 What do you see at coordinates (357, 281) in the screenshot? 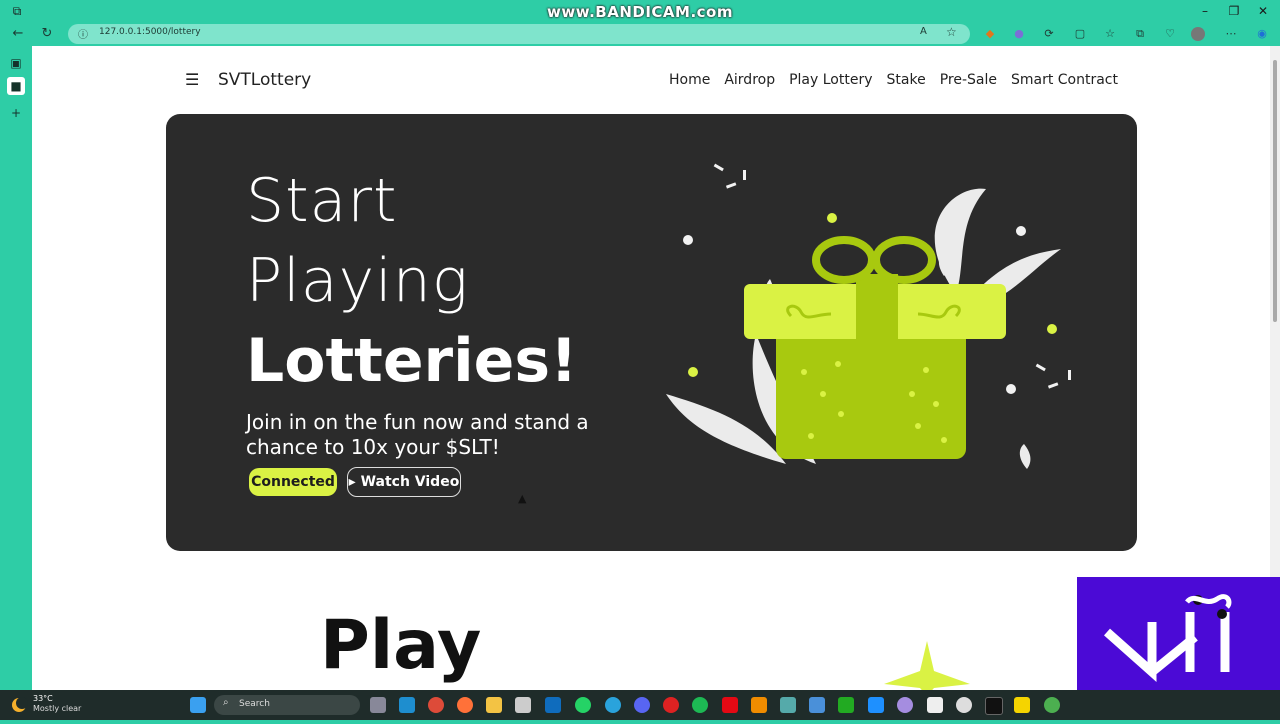
I see `hero-title-line2: Playing` at bounding box center [357, 281].